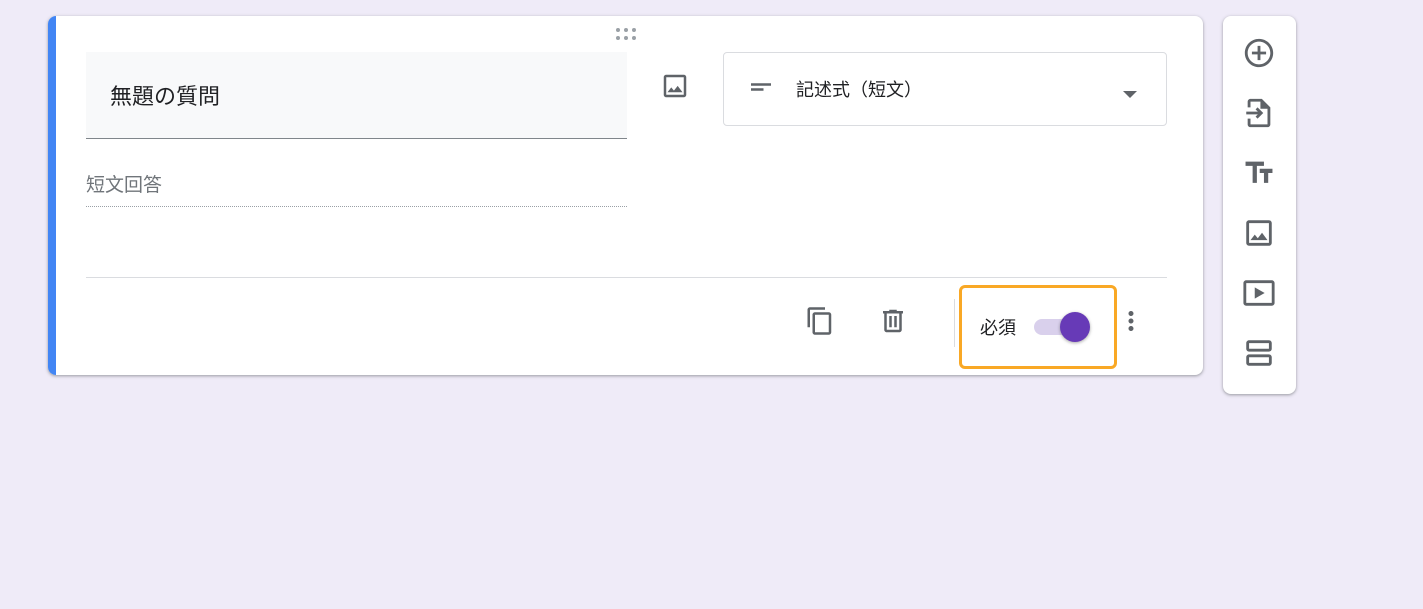  I want to click on footer-separator, so click(954, 323).